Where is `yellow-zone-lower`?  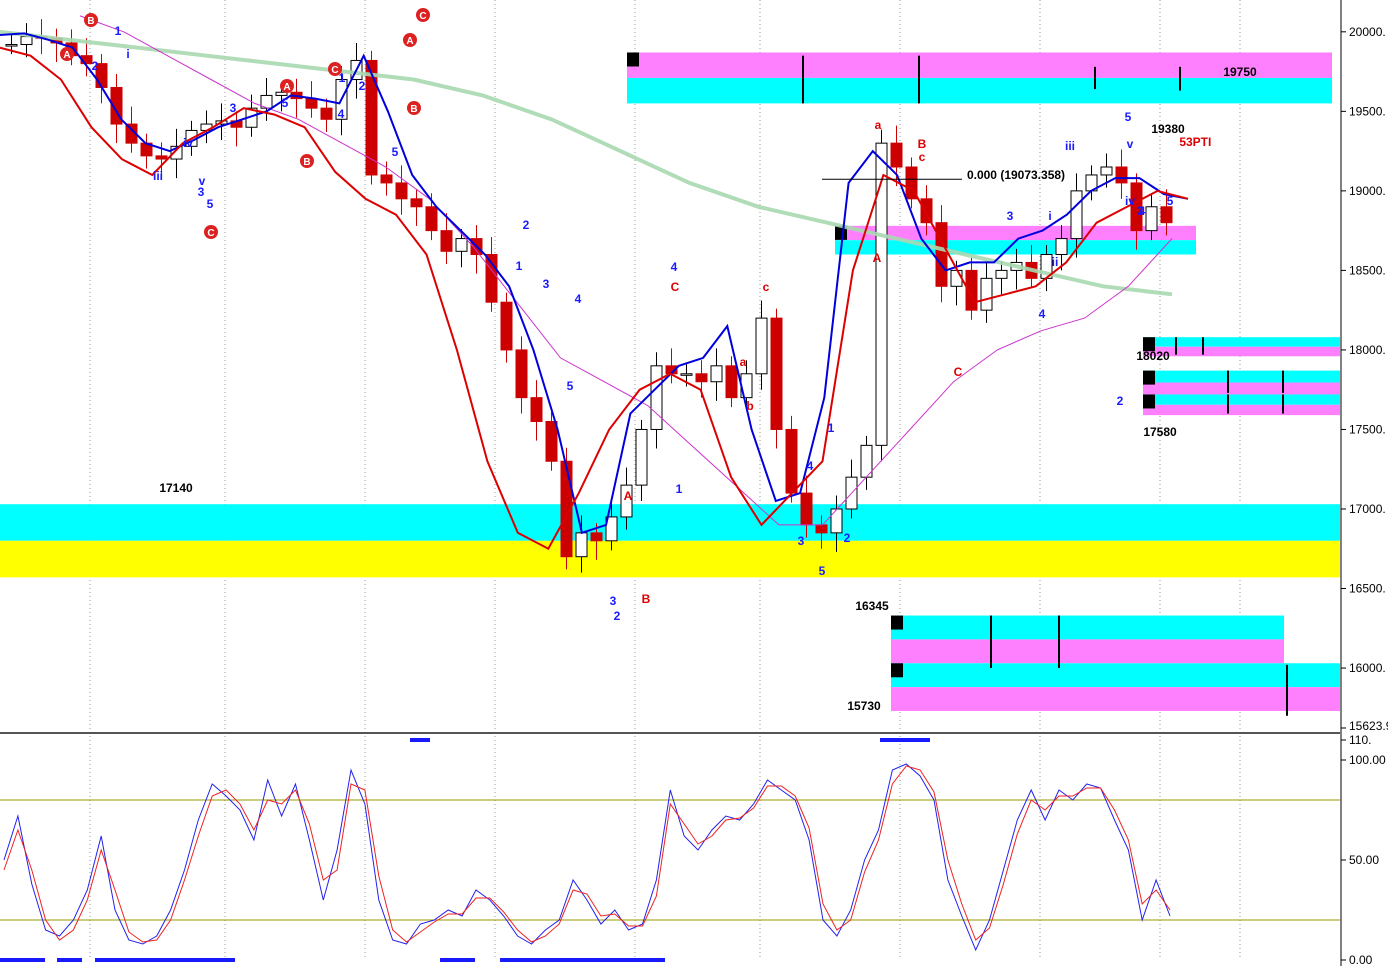 yellow-zone-lower is located at coordinates (670, 559).